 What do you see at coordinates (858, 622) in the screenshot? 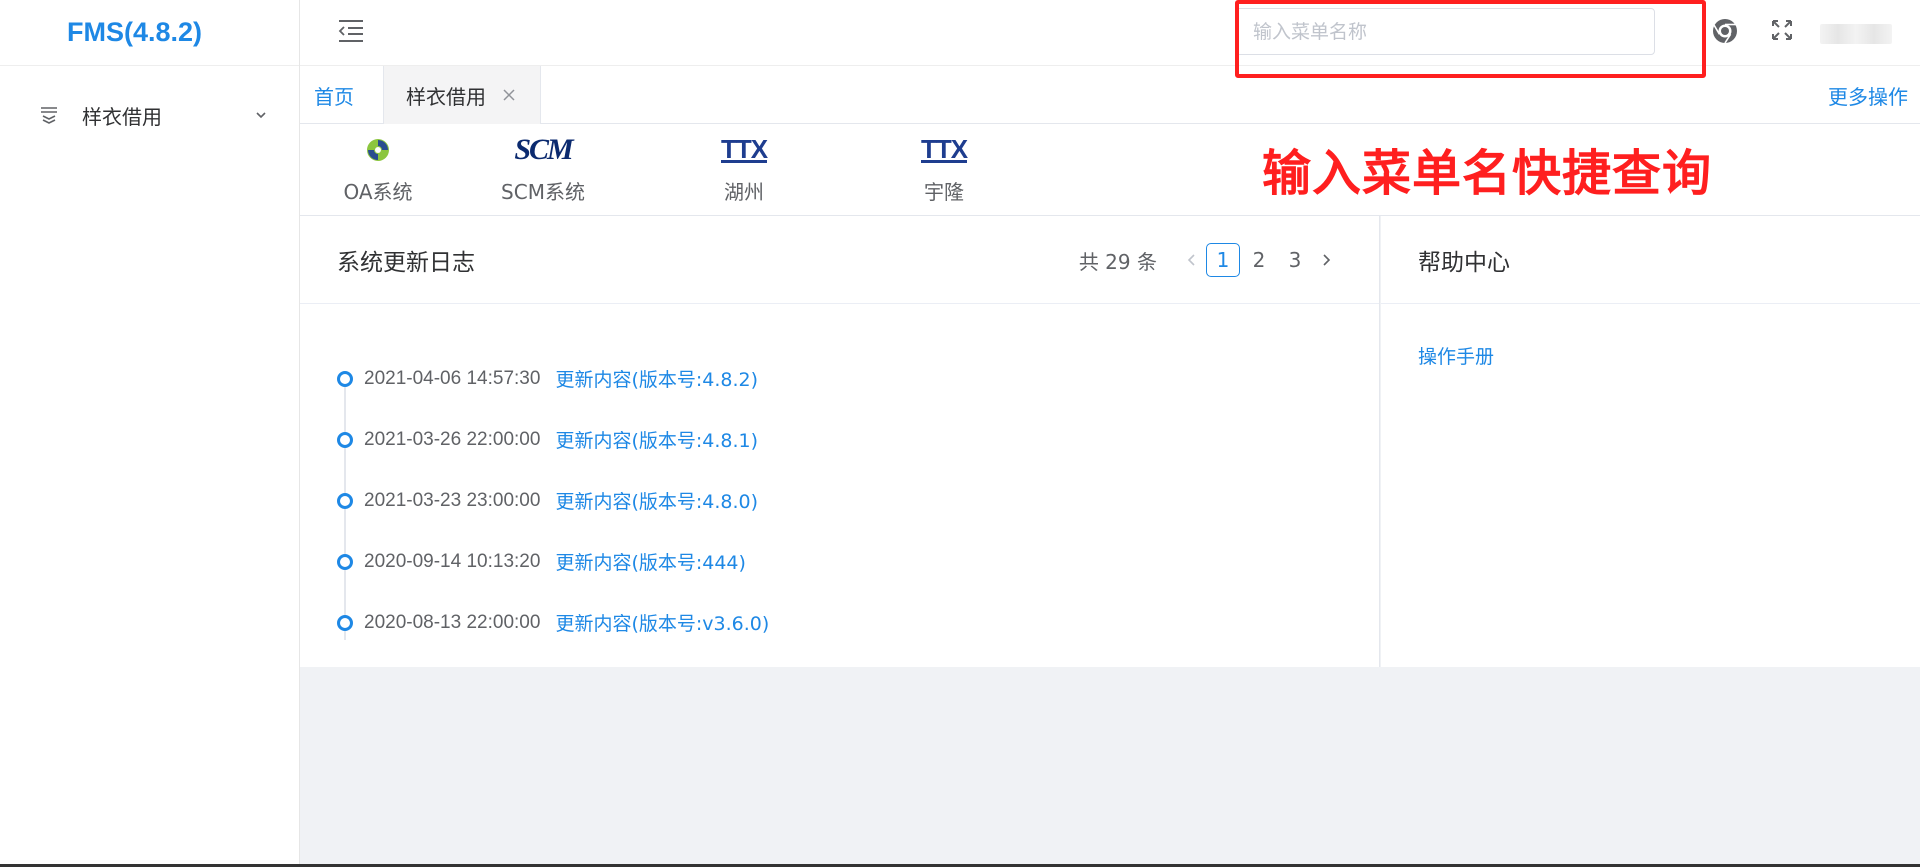
I see `timeline-item: 2020-08-13 22:00:00 更新内容(版本号:v3.6.0)` at bounding box center [858, 622].